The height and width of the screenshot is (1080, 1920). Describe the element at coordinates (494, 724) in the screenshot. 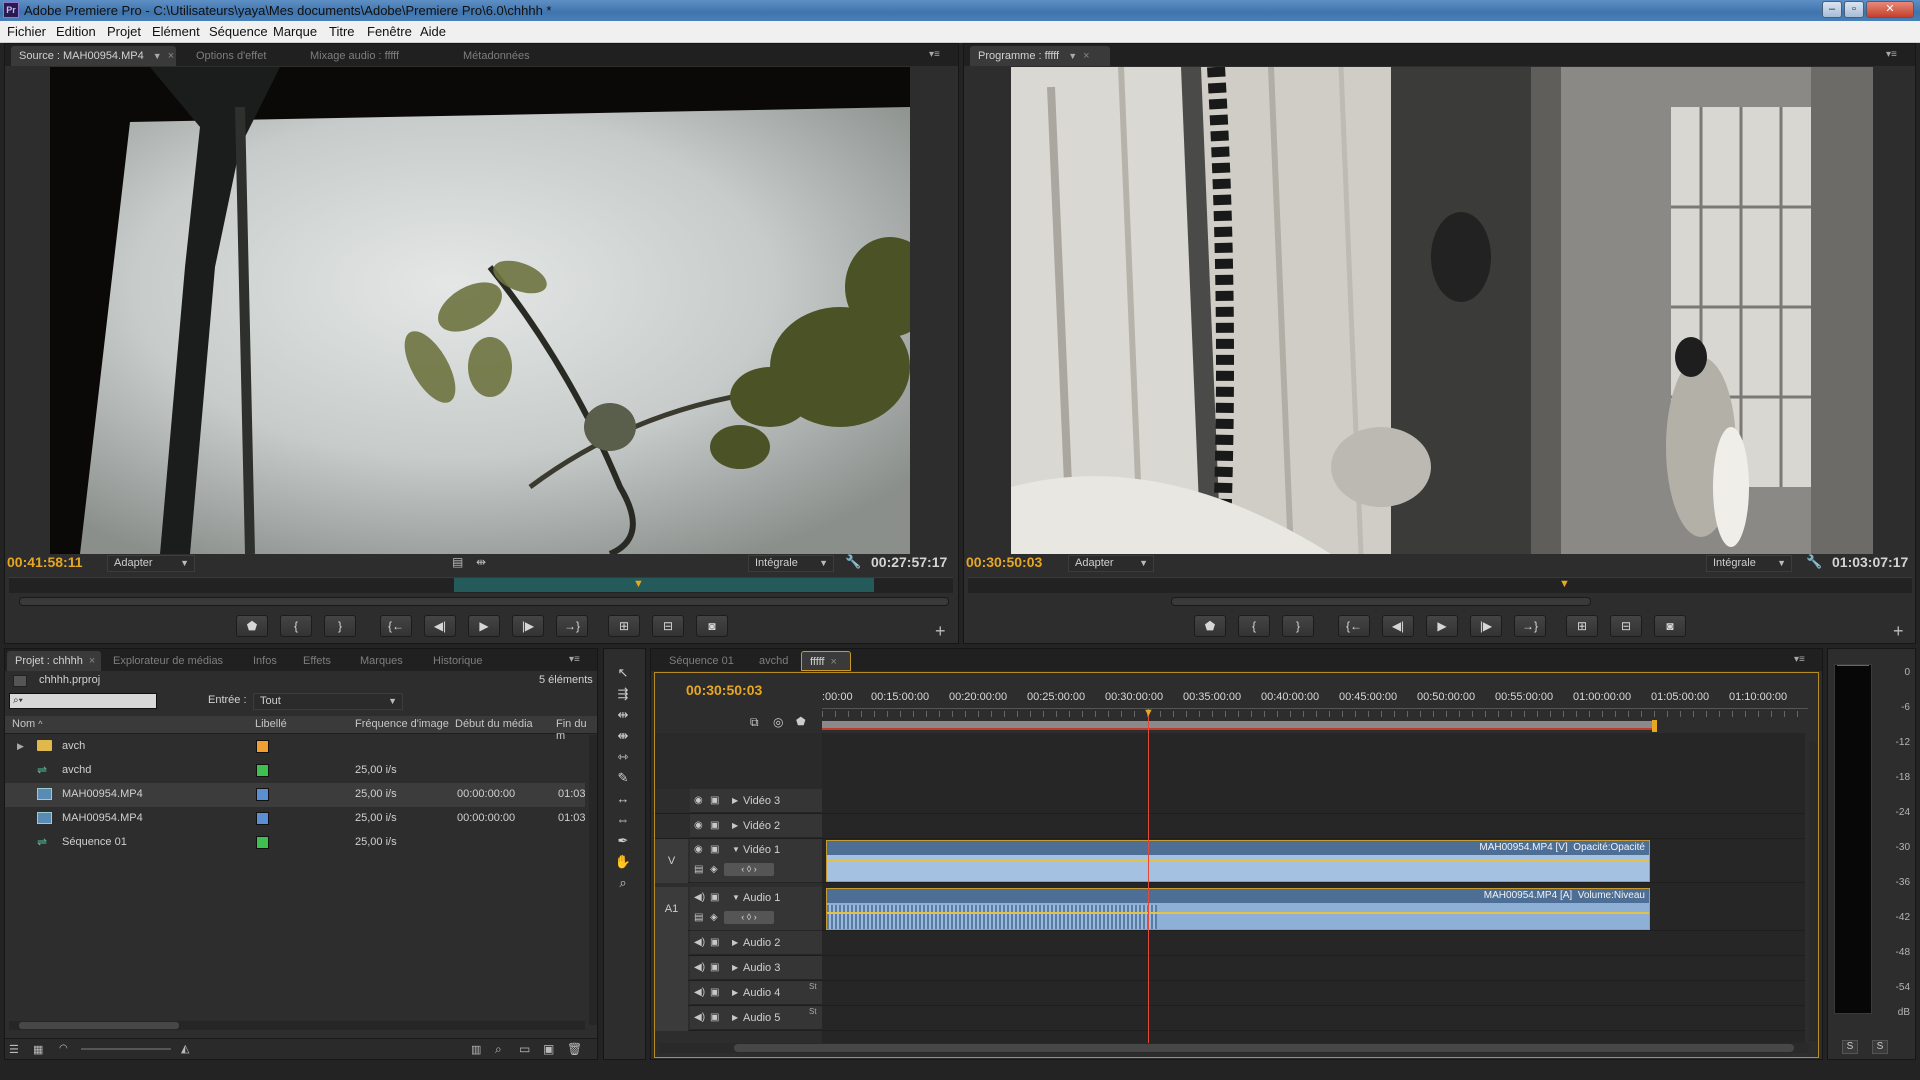

I see `col-media-start: Début du média` at that location.